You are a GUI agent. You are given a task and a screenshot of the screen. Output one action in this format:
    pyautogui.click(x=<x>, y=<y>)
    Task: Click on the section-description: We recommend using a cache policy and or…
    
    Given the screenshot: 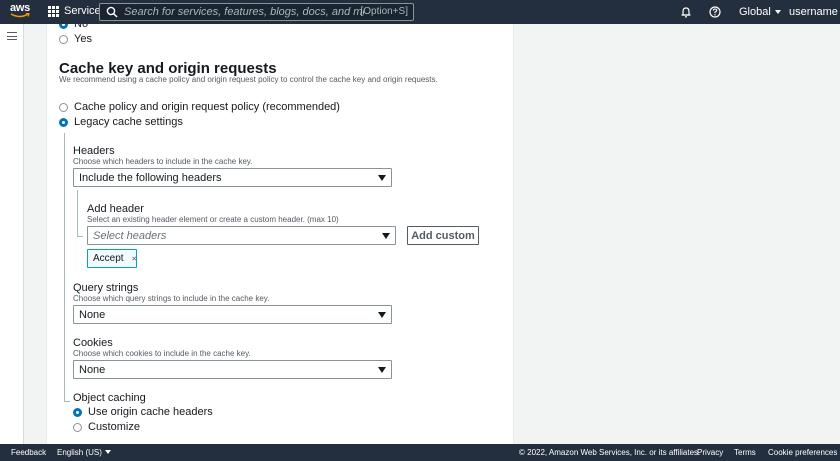 What is the action you would take?
    pyautogui.click(x=248, y=79)
    